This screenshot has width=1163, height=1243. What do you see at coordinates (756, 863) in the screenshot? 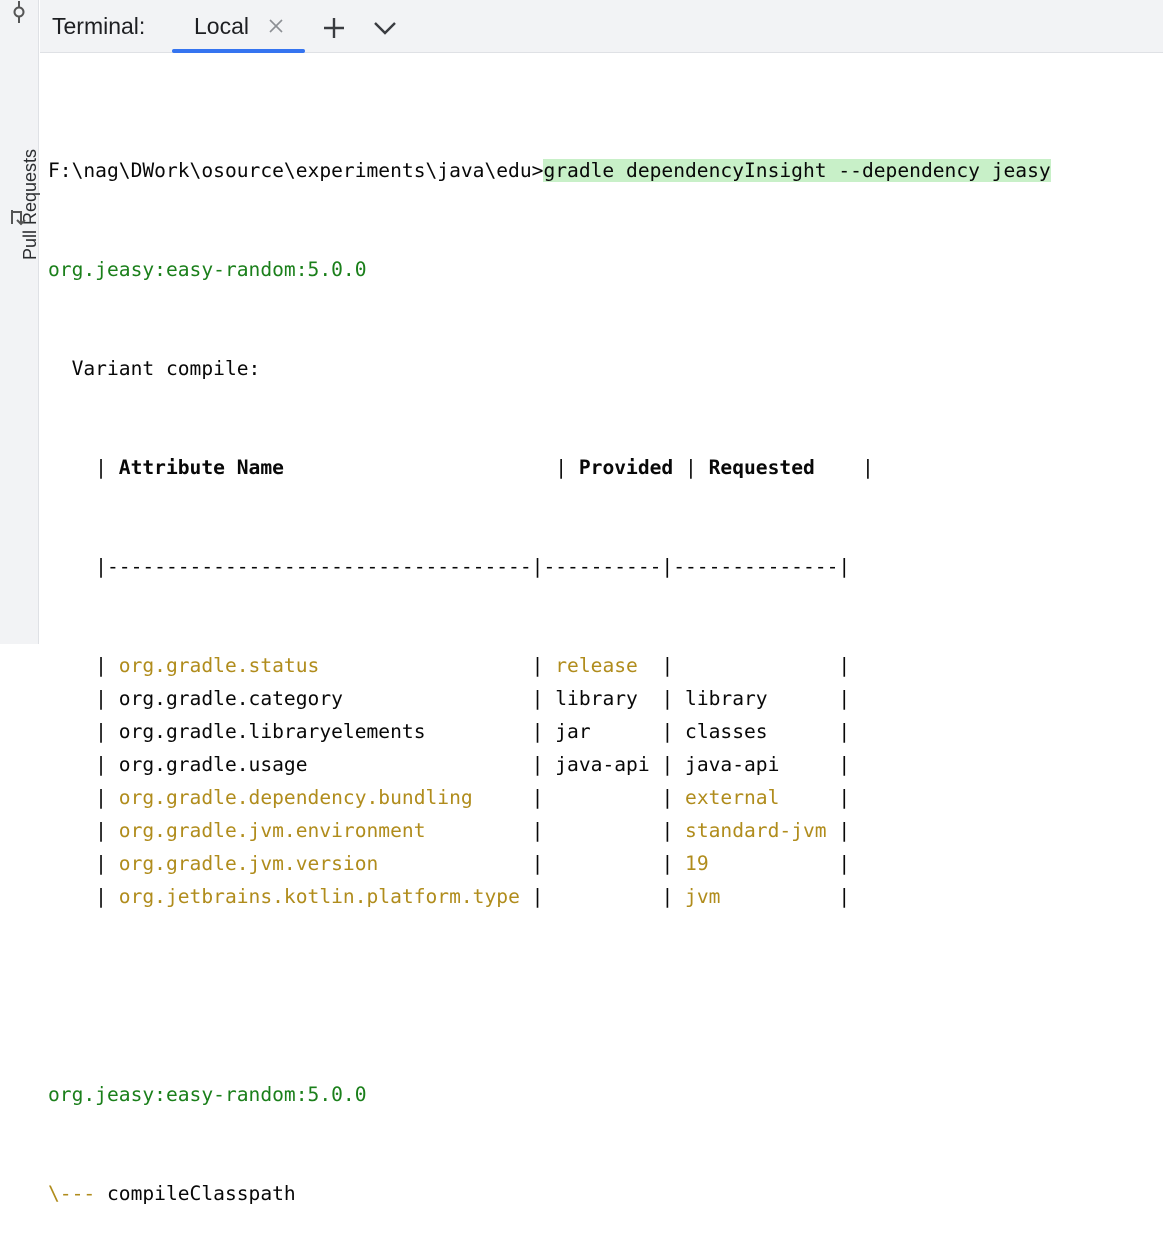
I see `cell-requested: 19` at bounding box center [756, 863].